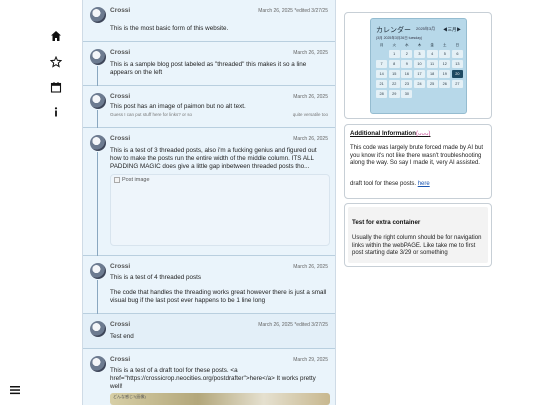 This screenshot has height=405, width=540. What do you see at coordinates (457, 45) in the screenshot?
I see `calendar-weekday: 日` at bounding box center [457, 45].